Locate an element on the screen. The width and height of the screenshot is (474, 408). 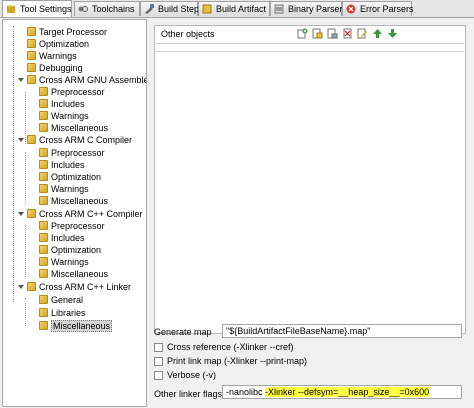
add-icon is located at coordinates (302, 33).